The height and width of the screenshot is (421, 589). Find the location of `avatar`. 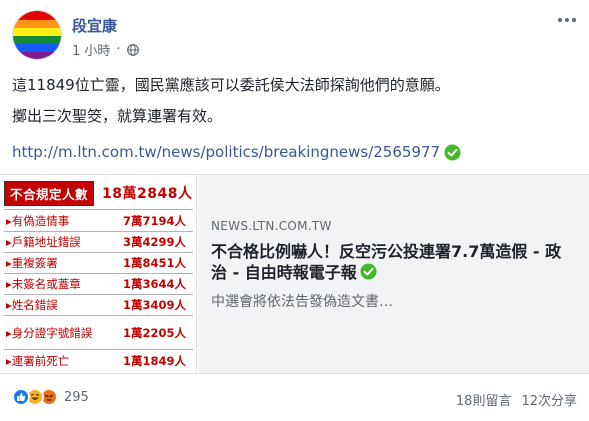

avatar is located at coordinates (37, 35).